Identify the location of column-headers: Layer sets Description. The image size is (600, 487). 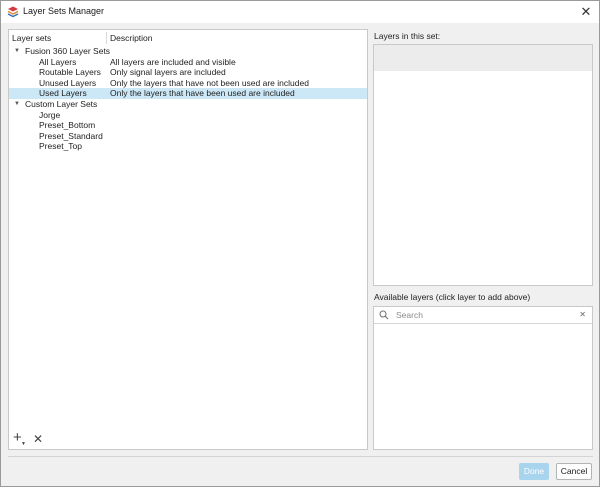
(188, 38).